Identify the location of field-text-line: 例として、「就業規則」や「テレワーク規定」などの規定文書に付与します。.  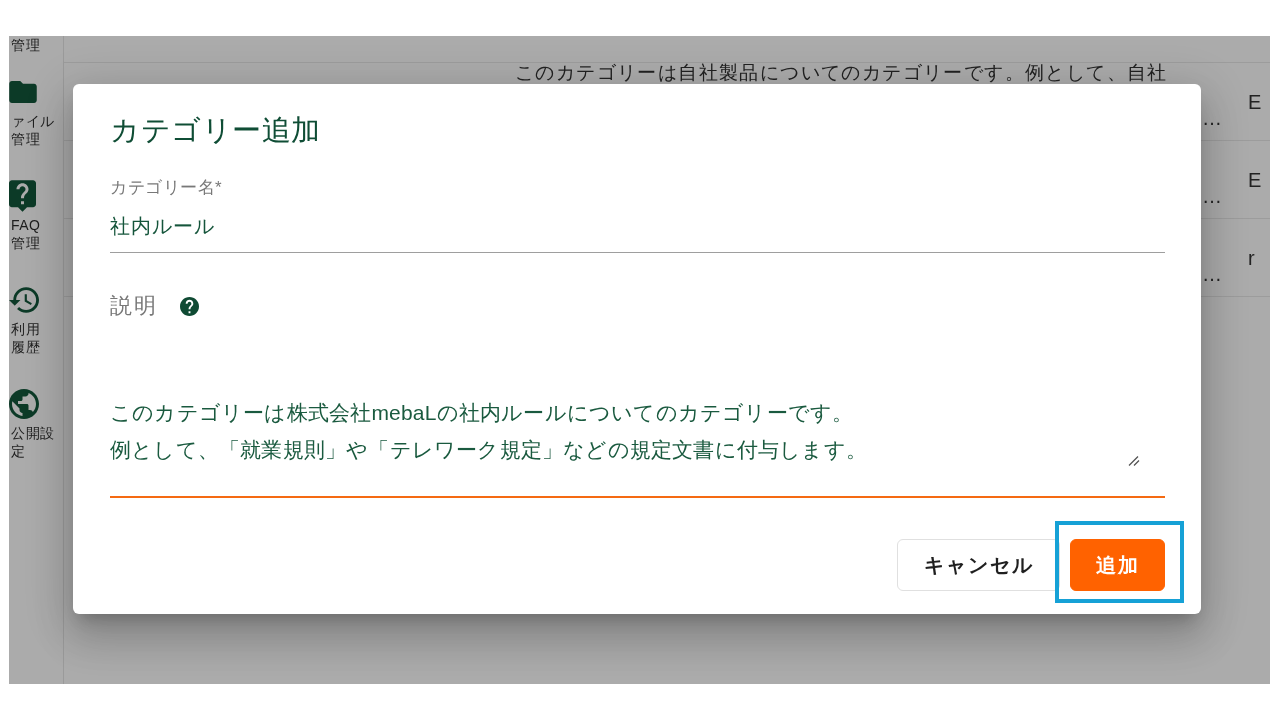
(489, 450).